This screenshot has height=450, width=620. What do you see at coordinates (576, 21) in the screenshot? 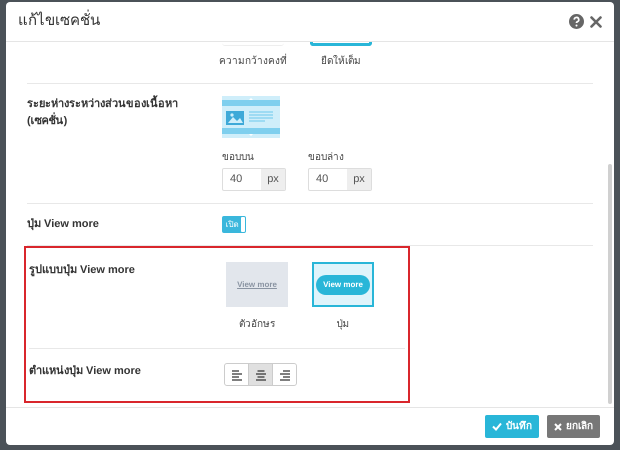
I see `help-icon` at bounding box center [576, 21].